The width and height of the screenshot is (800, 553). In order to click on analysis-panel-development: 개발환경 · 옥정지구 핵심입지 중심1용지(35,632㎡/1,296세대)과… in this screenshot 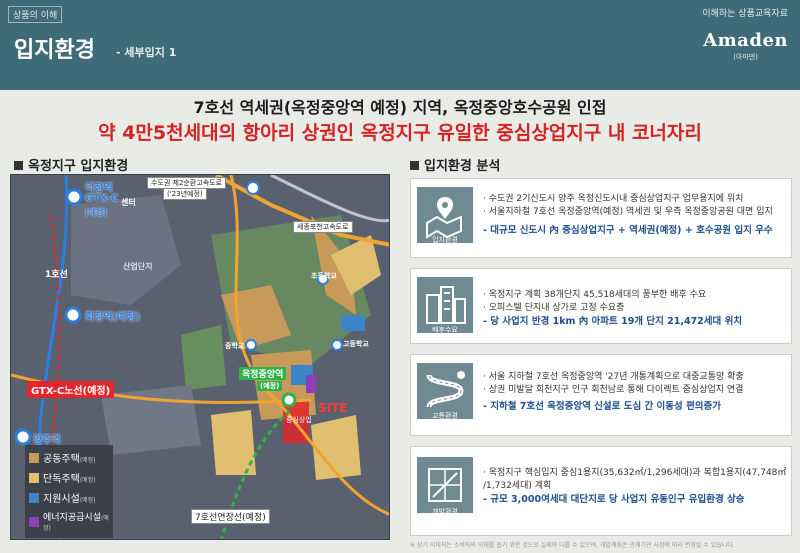, I will do `click(601, 491)`.